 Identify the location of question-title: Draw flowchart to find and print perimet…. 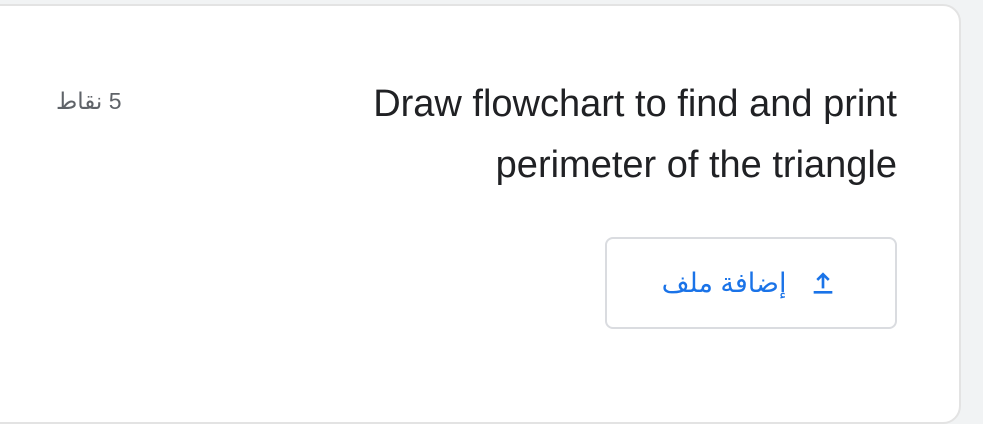
(635, 134).